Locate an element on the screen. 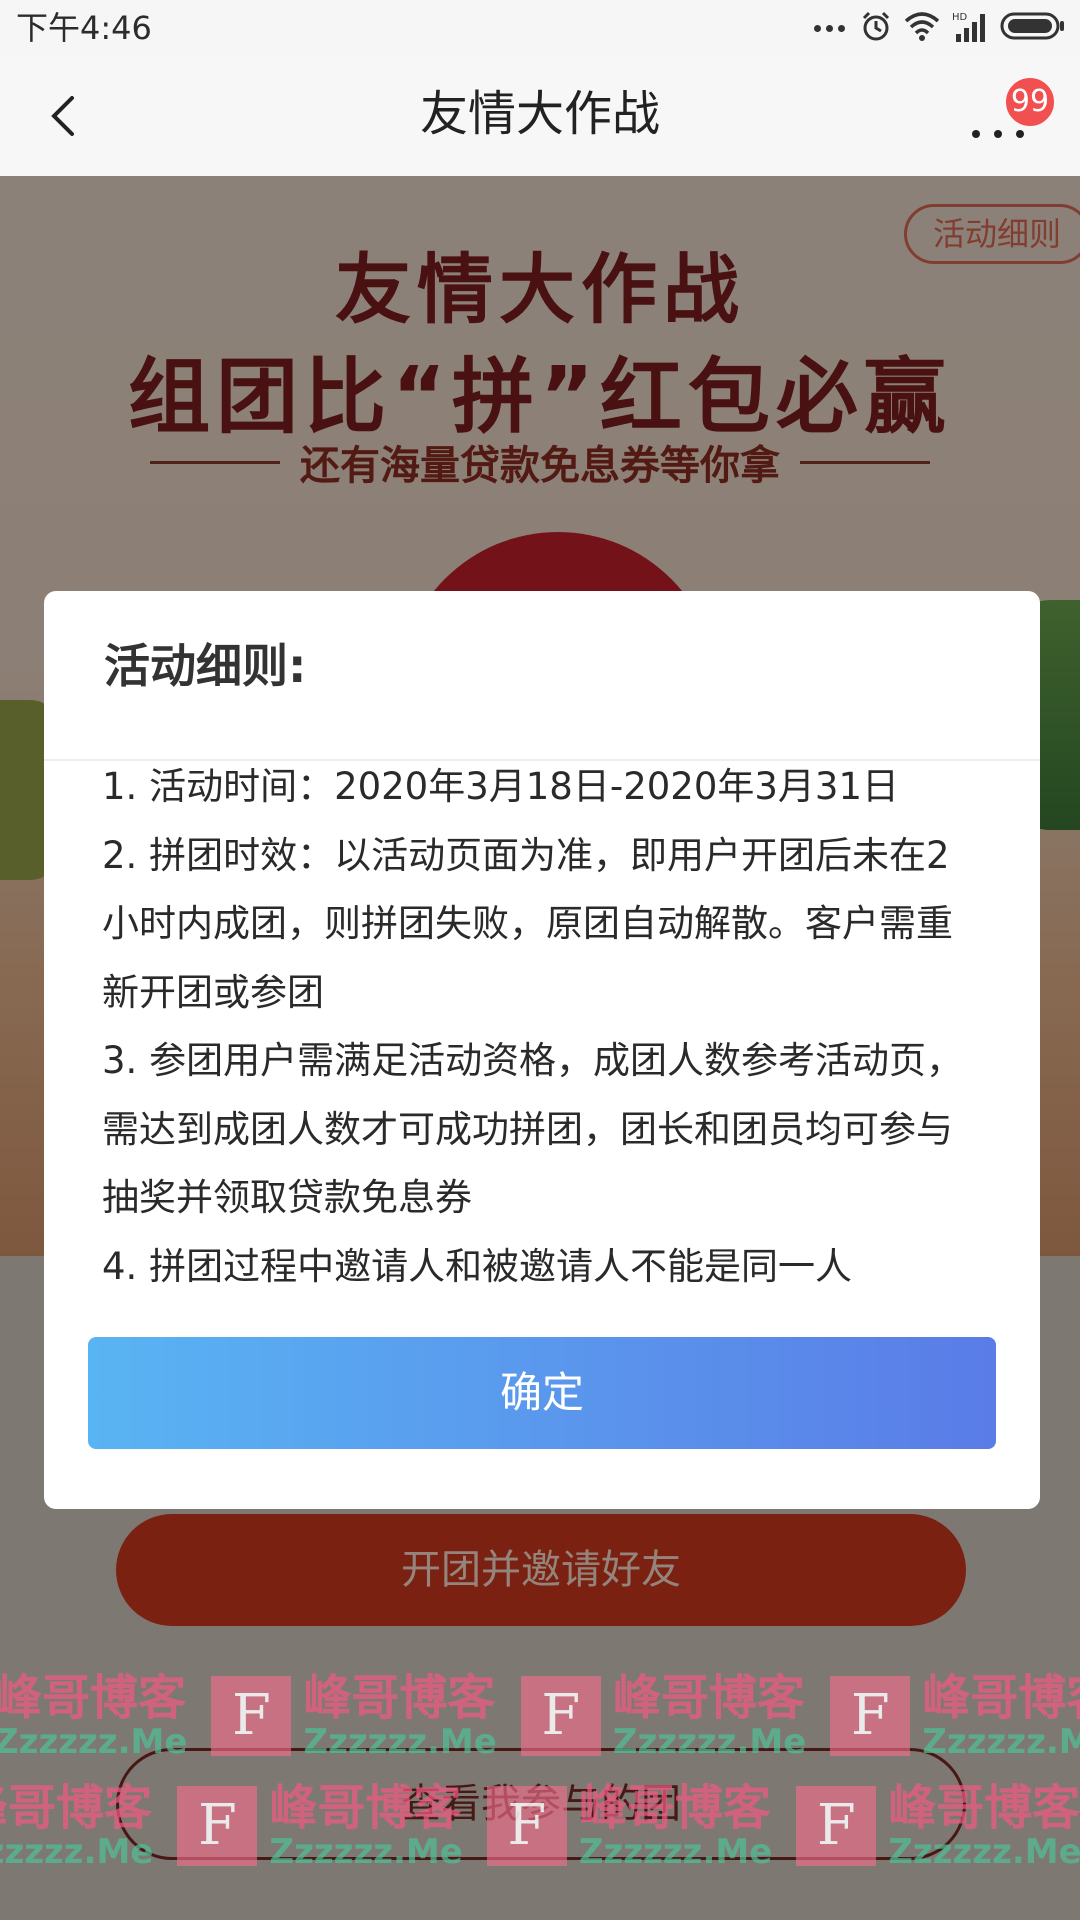 The height and width of the screenshot is (1920, 1080). hd-signal-icon: HD is located at coordinates (970, 28).